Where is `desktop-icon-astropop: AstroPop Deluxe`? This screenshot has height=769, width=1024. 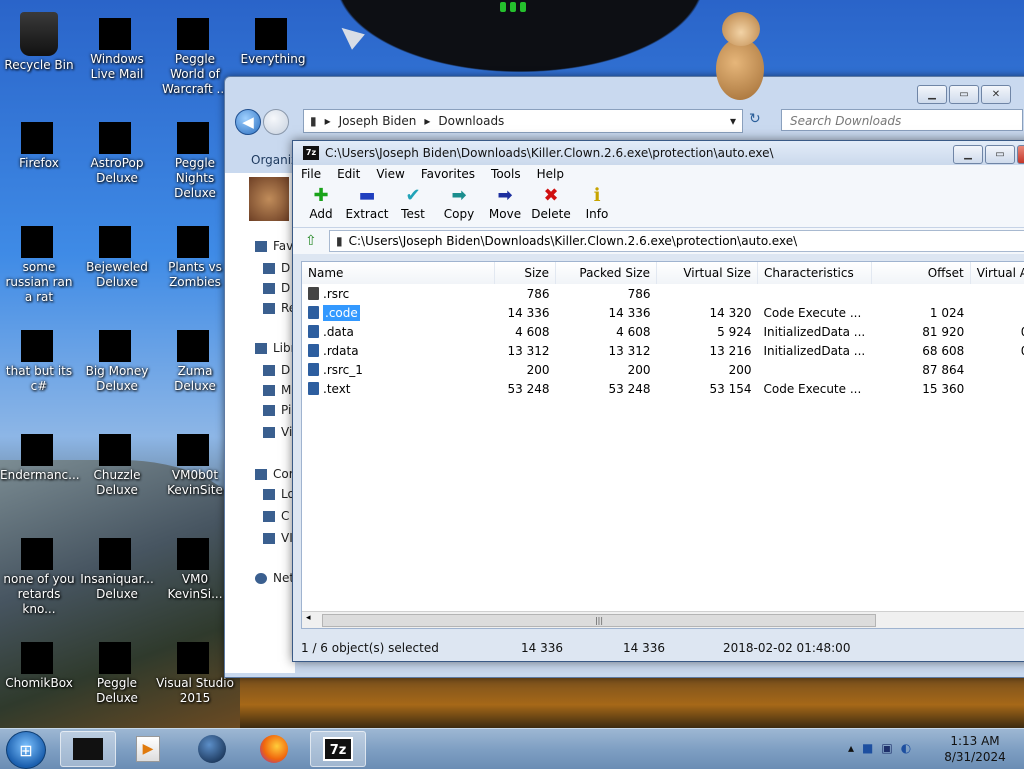 desktop-icon-astropop: AstroPop Deluxe is located at coordinates (117, 148).